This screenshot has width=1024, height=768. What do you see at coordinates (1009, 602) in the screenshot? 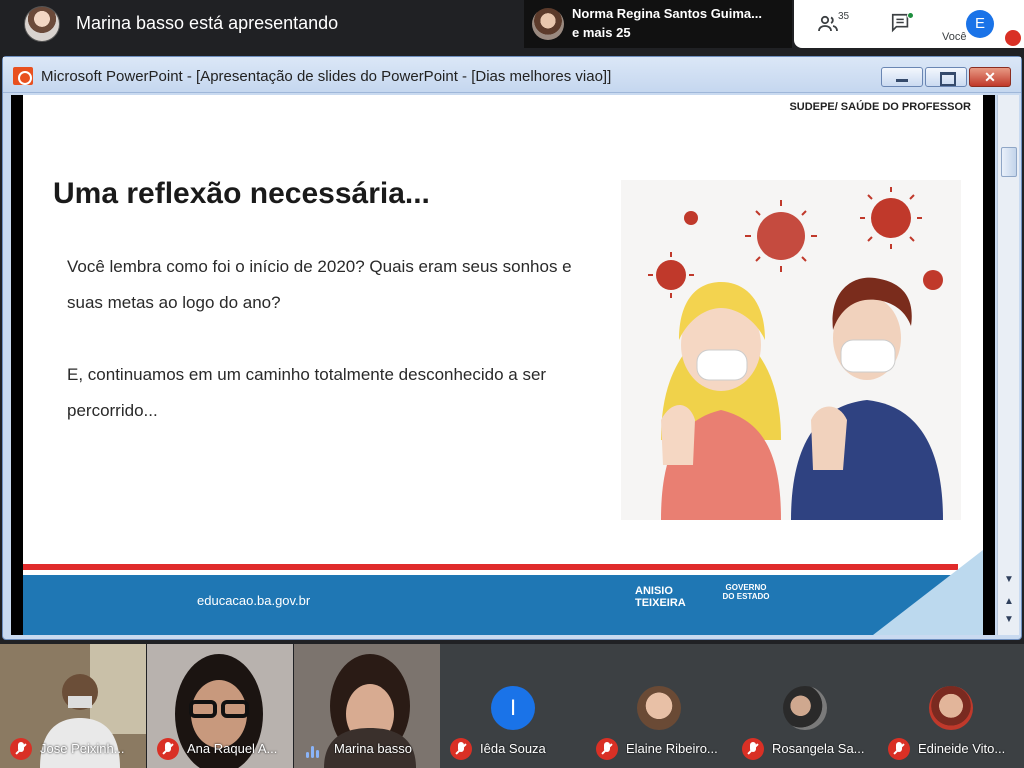
I see `previous-slide-icon: ▲` at bounding box center [1009, 602].